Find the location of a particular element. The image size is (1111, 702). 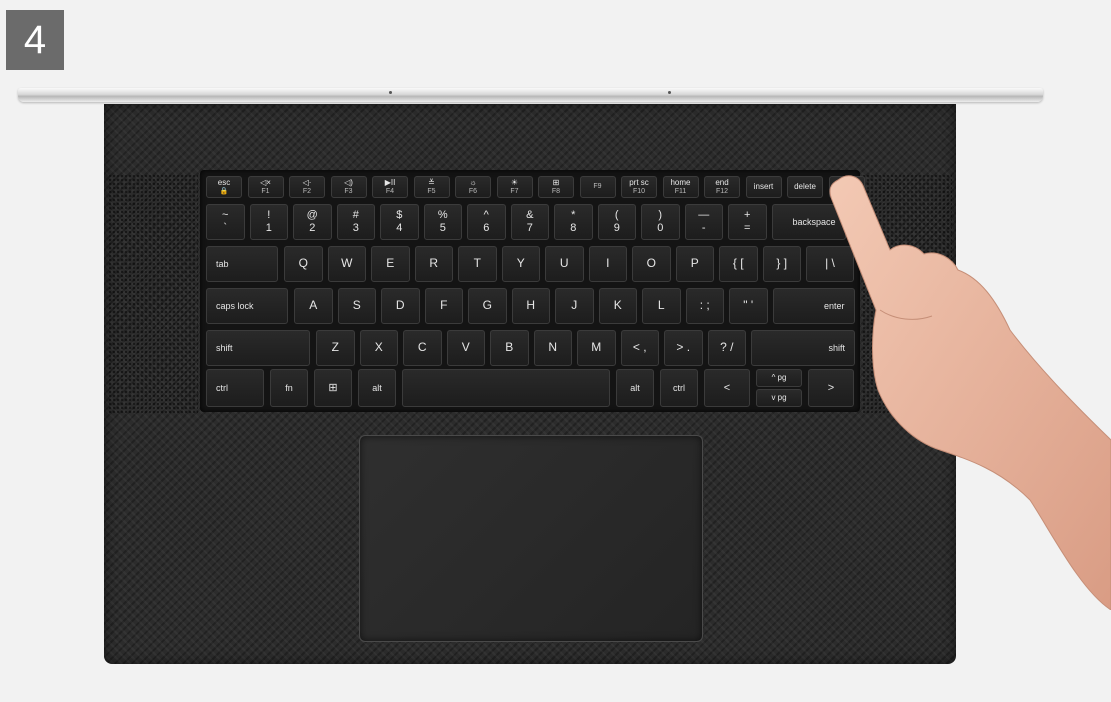

key-shift-row-10: ? / is located at coordinates (726, 348).